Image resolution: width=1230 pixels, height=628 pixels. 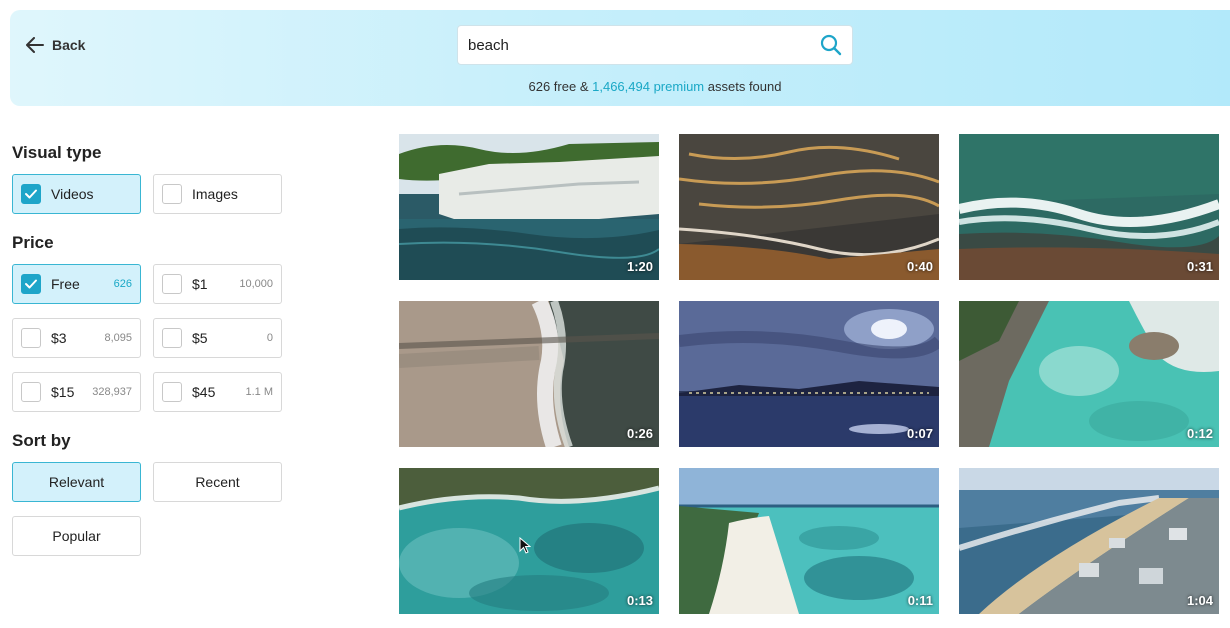 I want to click on coastal-town-image, so click(x=1089, y=541).